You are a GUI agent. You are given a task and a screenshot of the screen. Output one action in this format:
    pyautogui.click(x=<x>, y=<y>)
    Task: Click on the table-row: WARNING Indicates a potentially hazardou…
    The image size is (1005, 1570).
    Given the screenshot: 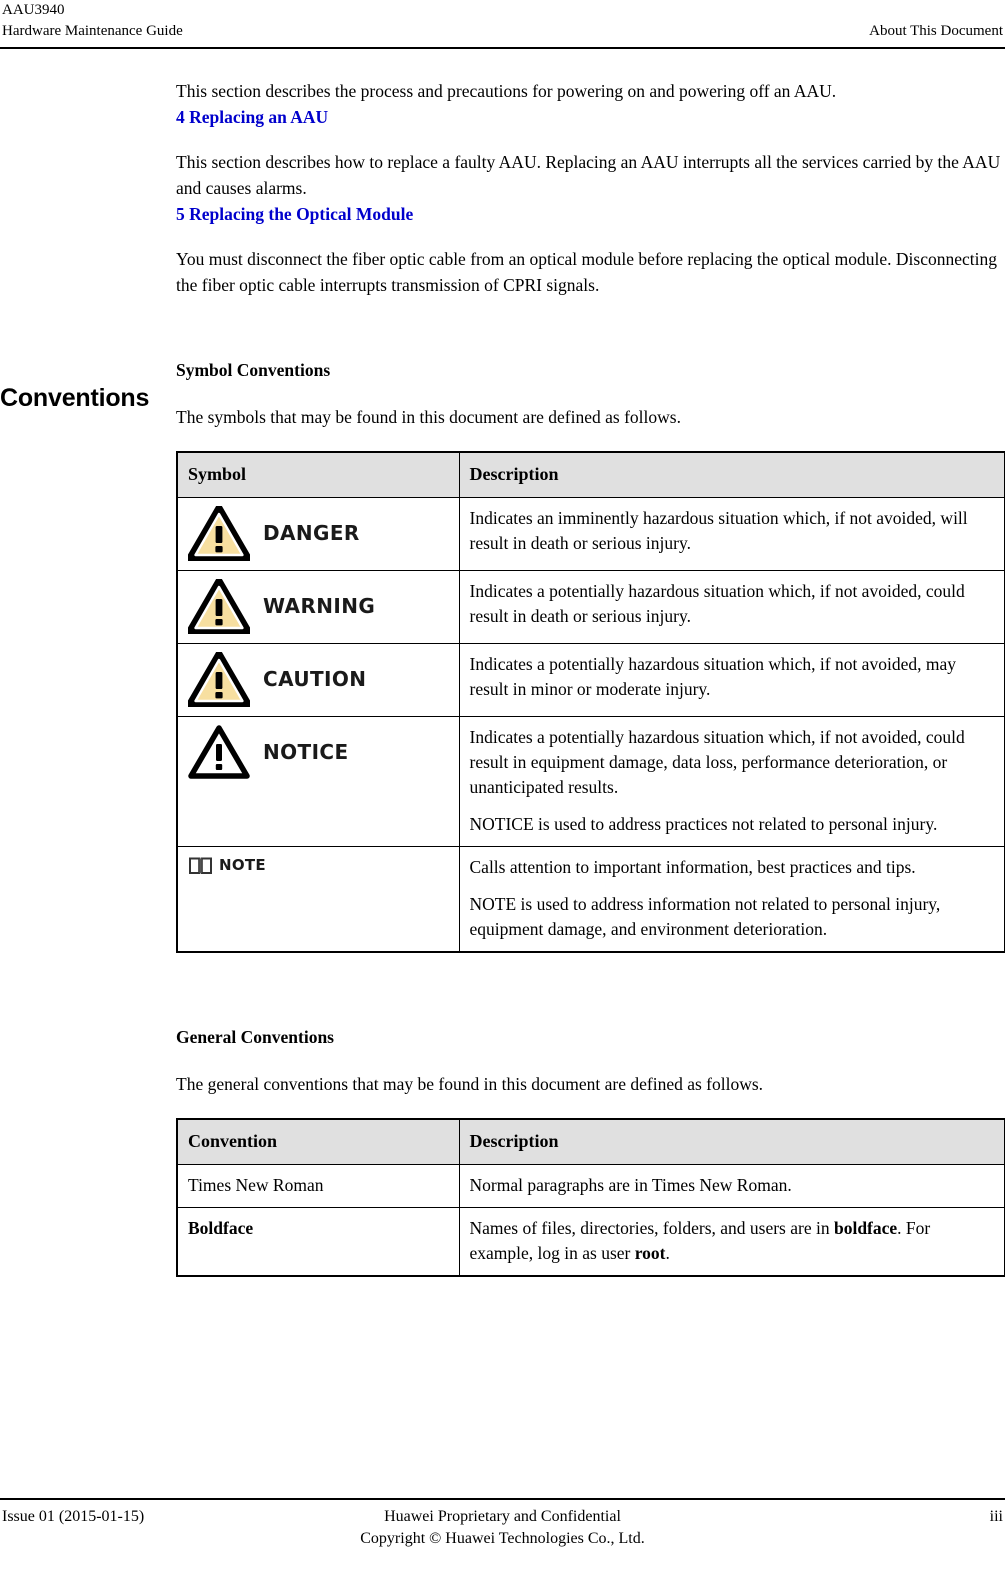 What is the action you would take?
    pyautogui.click(x=590, y=607)
    